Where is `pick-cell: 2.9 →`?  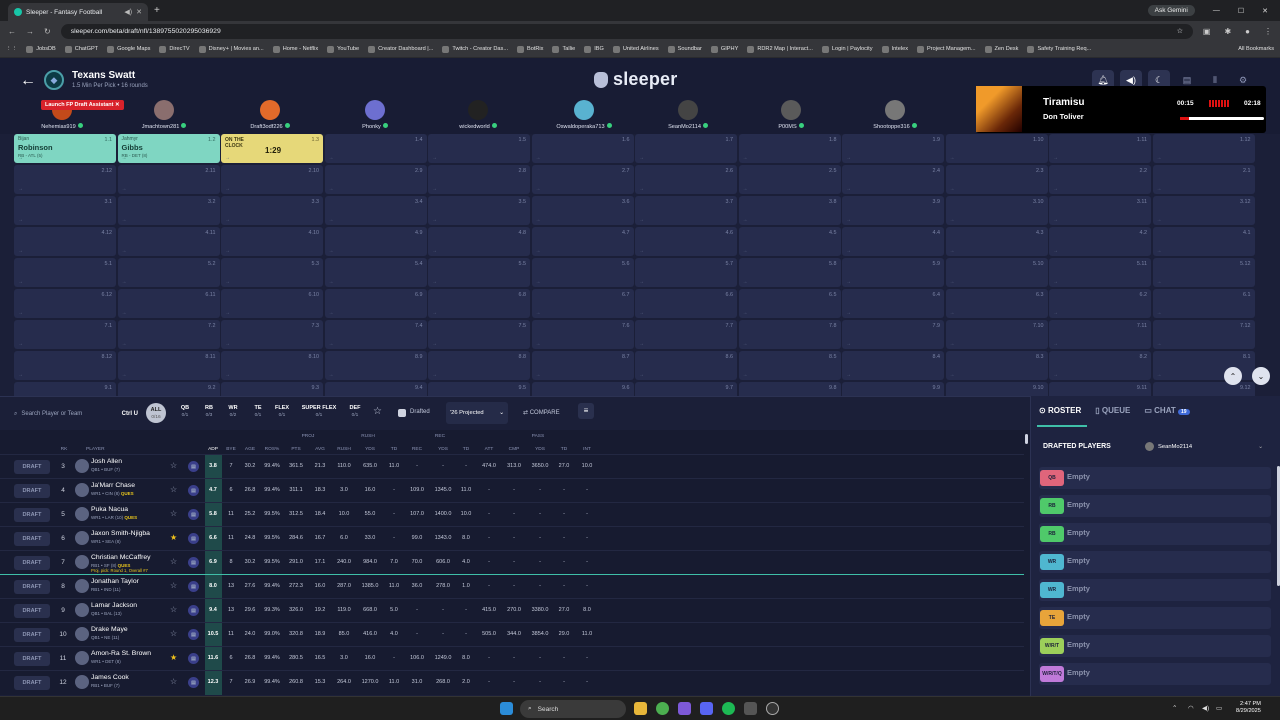
pick-cell: 2.9 → is located at coordinates (375, 179).